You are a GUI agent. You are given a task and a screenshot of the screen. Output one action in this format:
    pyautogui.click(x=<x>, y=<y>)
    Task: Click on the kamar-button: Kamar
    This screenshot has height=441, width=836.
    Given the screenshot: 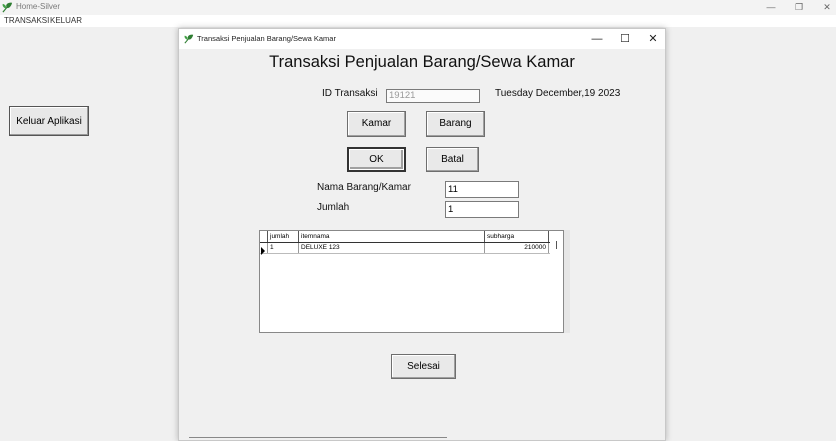 What is the action you would take?
    pyautogui.click(x=376, y=124)
    